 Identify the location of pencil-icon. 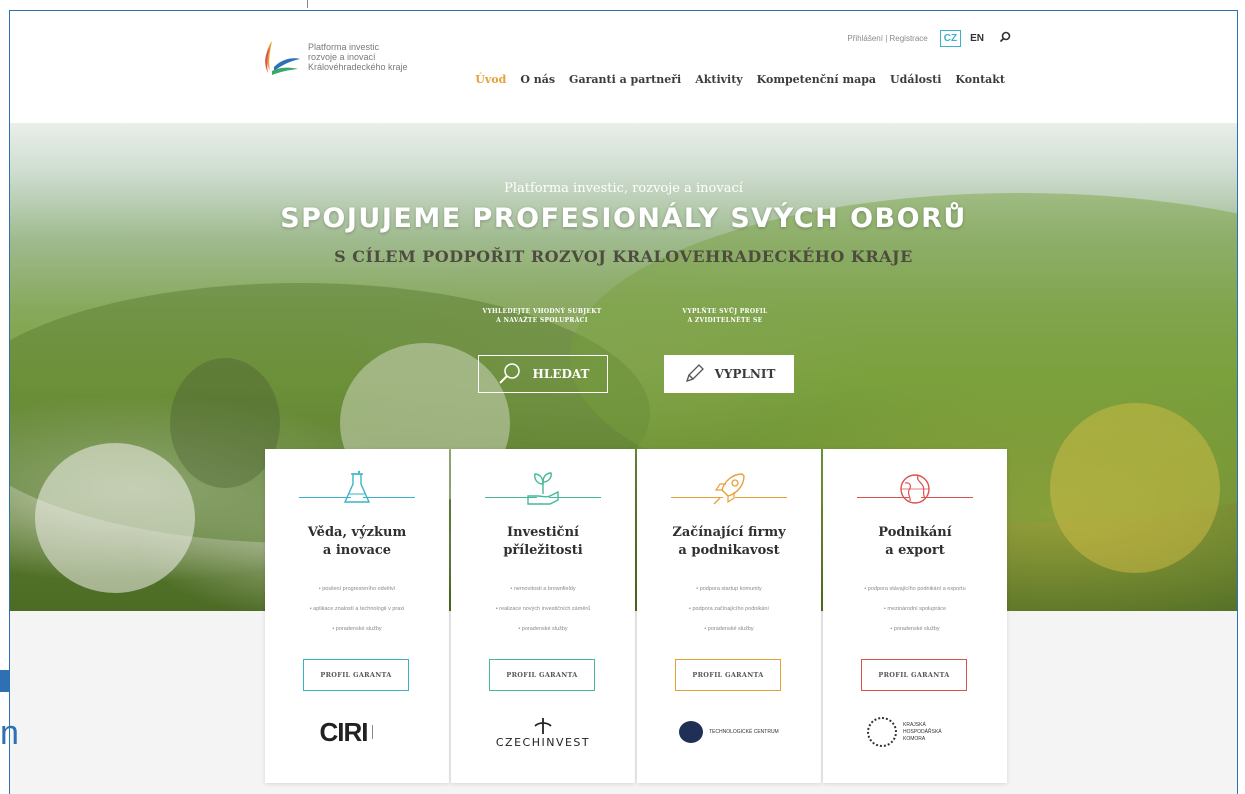
(694, 373).